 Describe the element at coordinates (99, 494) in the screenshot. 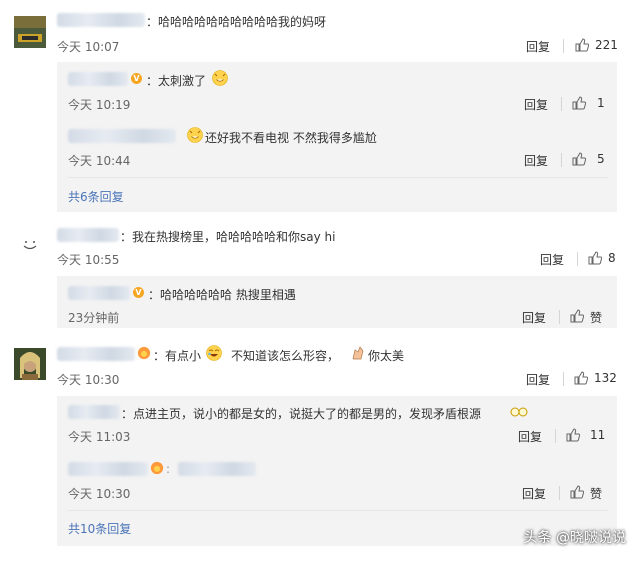

I see `reply-time: 今天 10:30` at that location.